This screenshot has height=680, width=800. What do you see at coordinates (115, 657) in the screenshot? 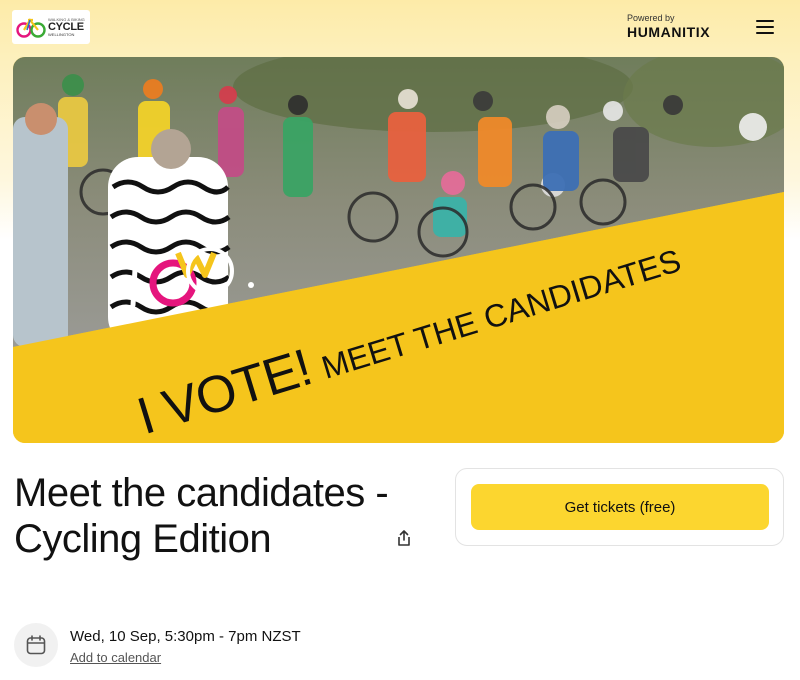
I see `add-to-calendar-link: Add to calendar` at bounding box center [115, 657].